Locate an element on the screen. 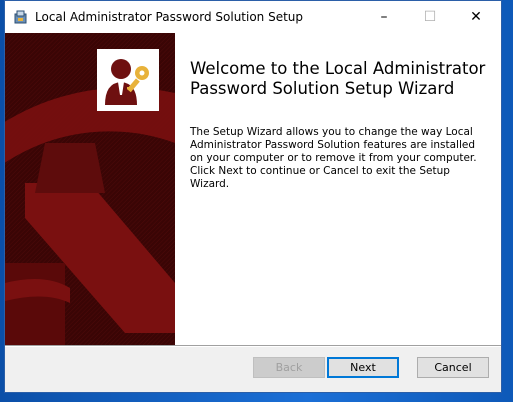  installer-icon is located at coordinates (20, 17).